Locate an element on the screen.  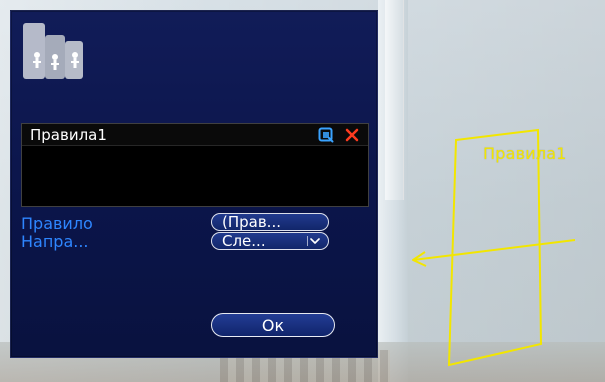
close-icon is located at coordinates (352, 135).